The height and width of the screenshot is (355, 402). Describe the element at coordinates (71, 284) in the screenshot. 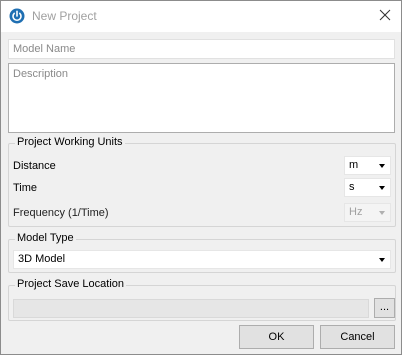

I see `save-location-label: Project Save Location` at that location.